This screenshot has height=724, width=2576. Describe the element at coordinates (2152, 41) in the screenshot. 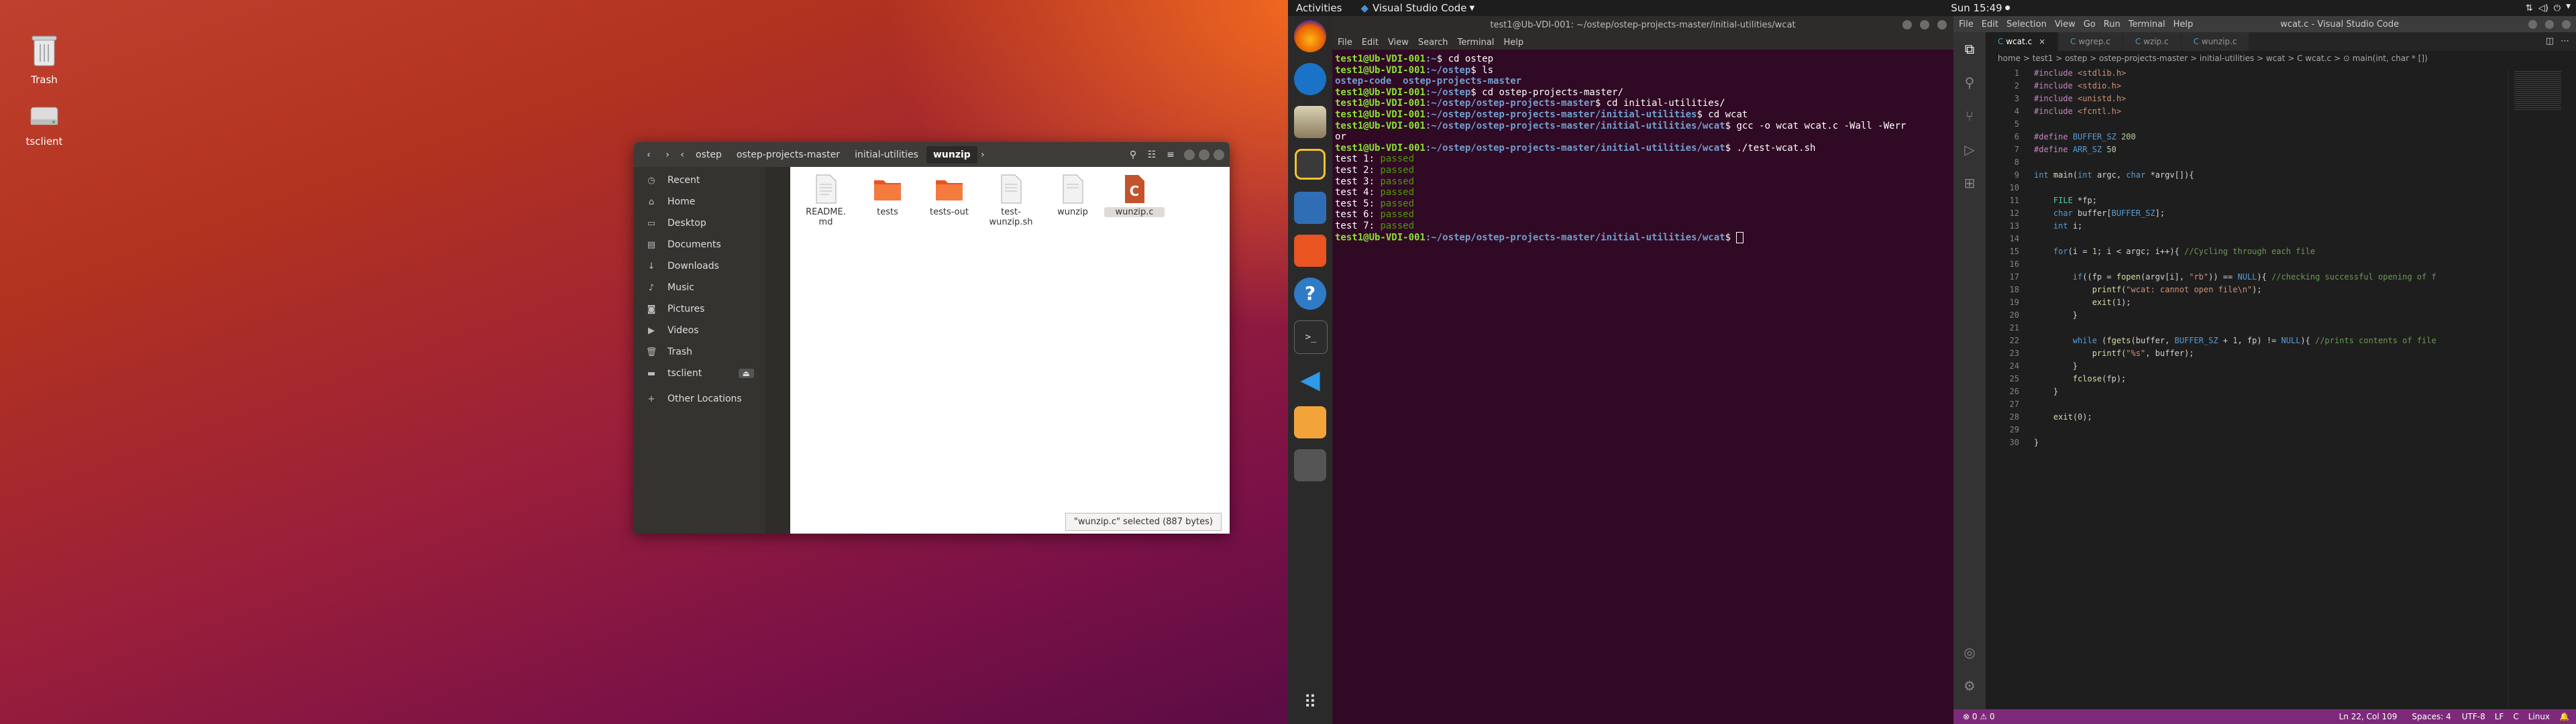

I see `tab-wzip: C wzip.c` at that location.